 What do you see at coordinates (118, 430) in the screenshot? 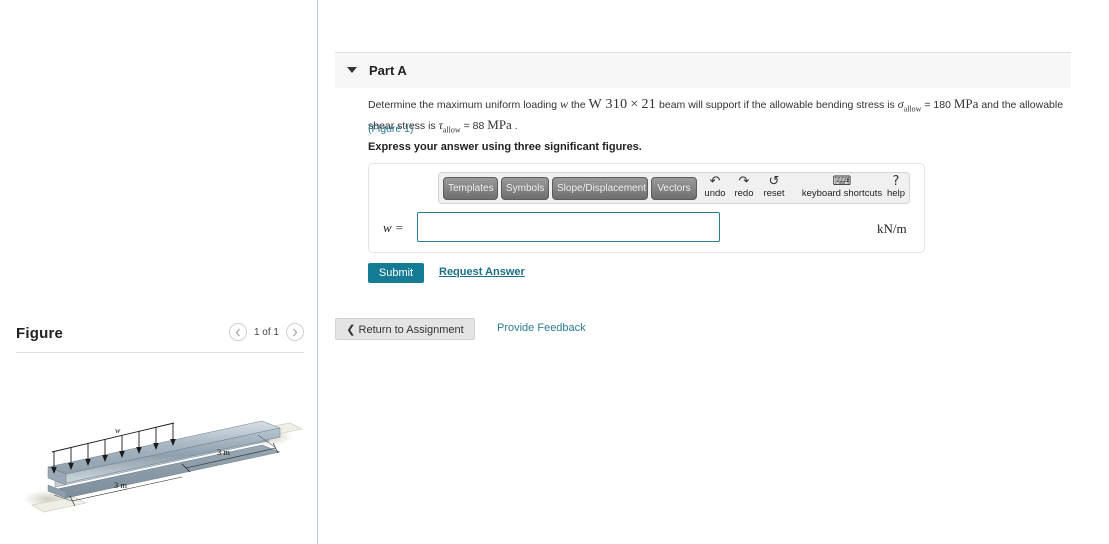
I see `load-label: w` at bounding box center [118, 430].